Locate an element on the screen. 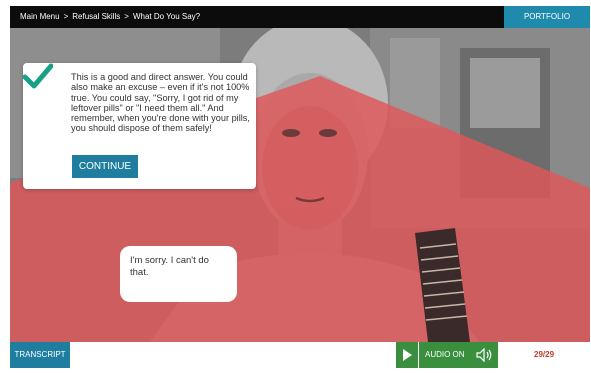 The width and height of the screenshot is (591, 373). play-icon is located at coordinates (407, 355).